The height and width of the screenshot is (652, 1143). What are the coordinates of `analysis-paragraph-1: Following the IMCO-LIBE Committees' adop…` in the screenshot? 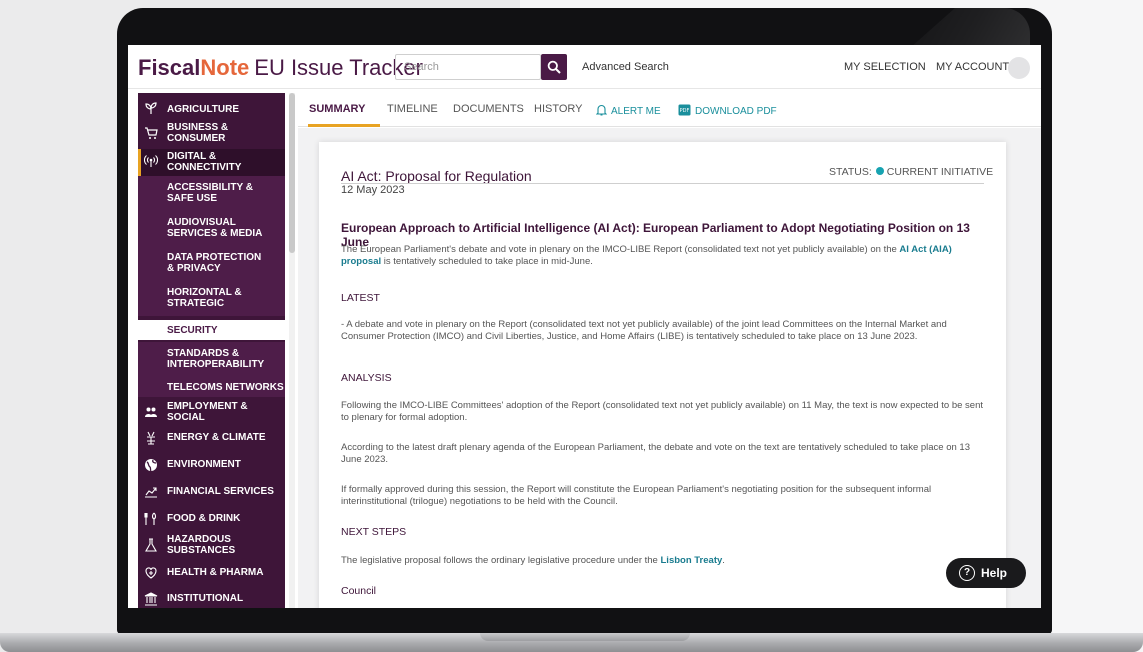 It's located at (662, 411).